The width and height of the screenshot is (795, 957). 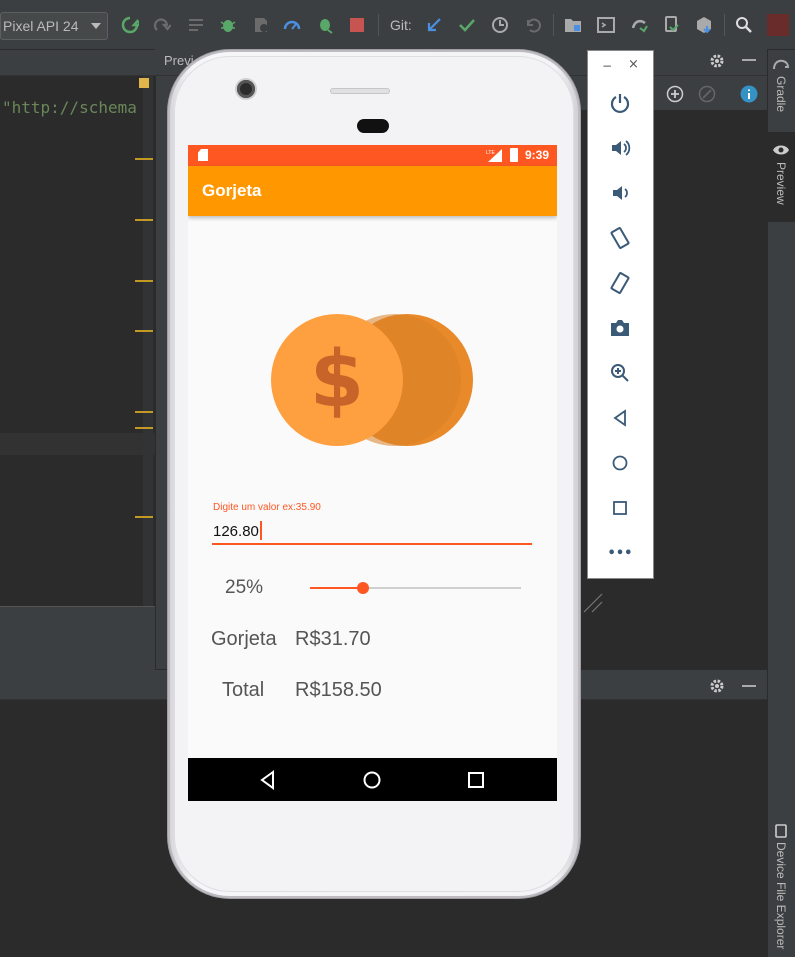 What do you see at coordinates (268, 780) in the screenshot?
I see `back-icon` at bounding box center [268, 780].